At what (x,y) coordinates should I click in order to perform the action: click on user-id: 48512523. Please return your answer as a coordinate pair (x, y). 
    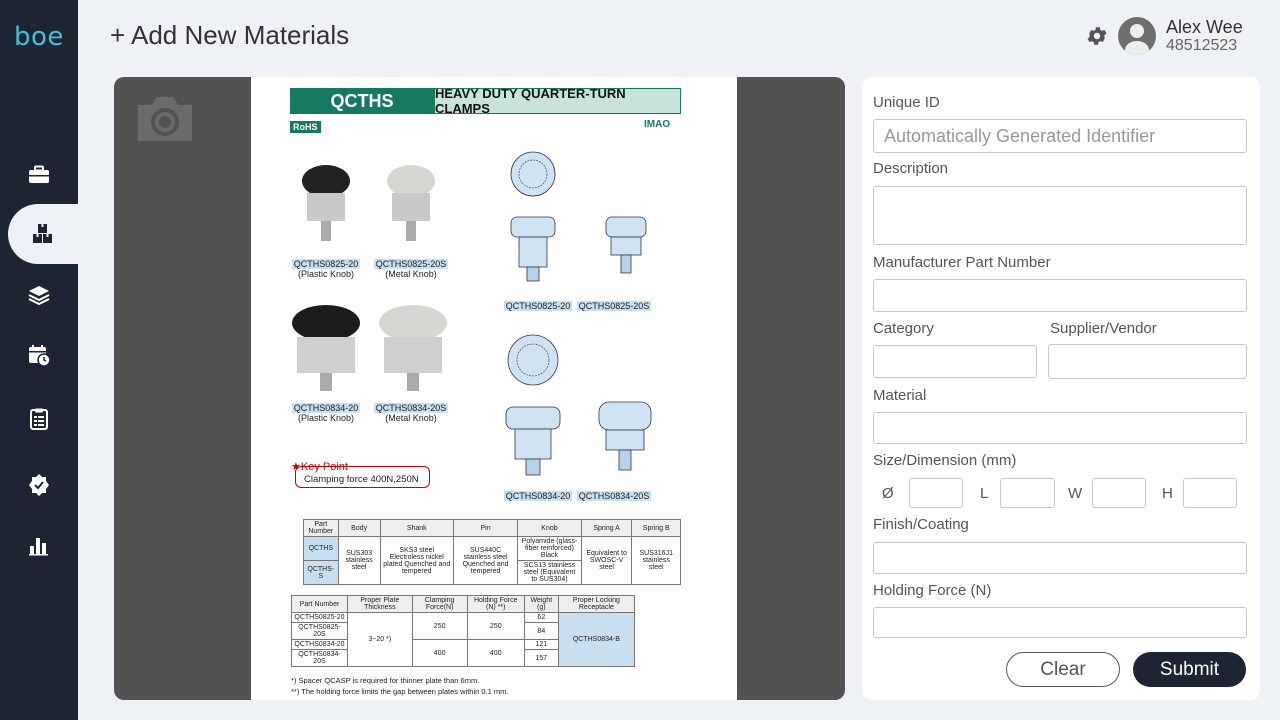
    Looking at the image, I should click on (1202, 45).